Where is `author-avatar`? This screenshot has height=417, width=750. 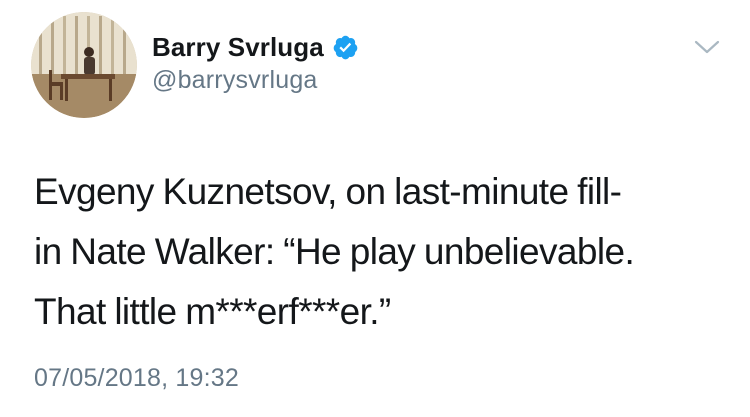
author-avatar is located at coordinates (84, 65).